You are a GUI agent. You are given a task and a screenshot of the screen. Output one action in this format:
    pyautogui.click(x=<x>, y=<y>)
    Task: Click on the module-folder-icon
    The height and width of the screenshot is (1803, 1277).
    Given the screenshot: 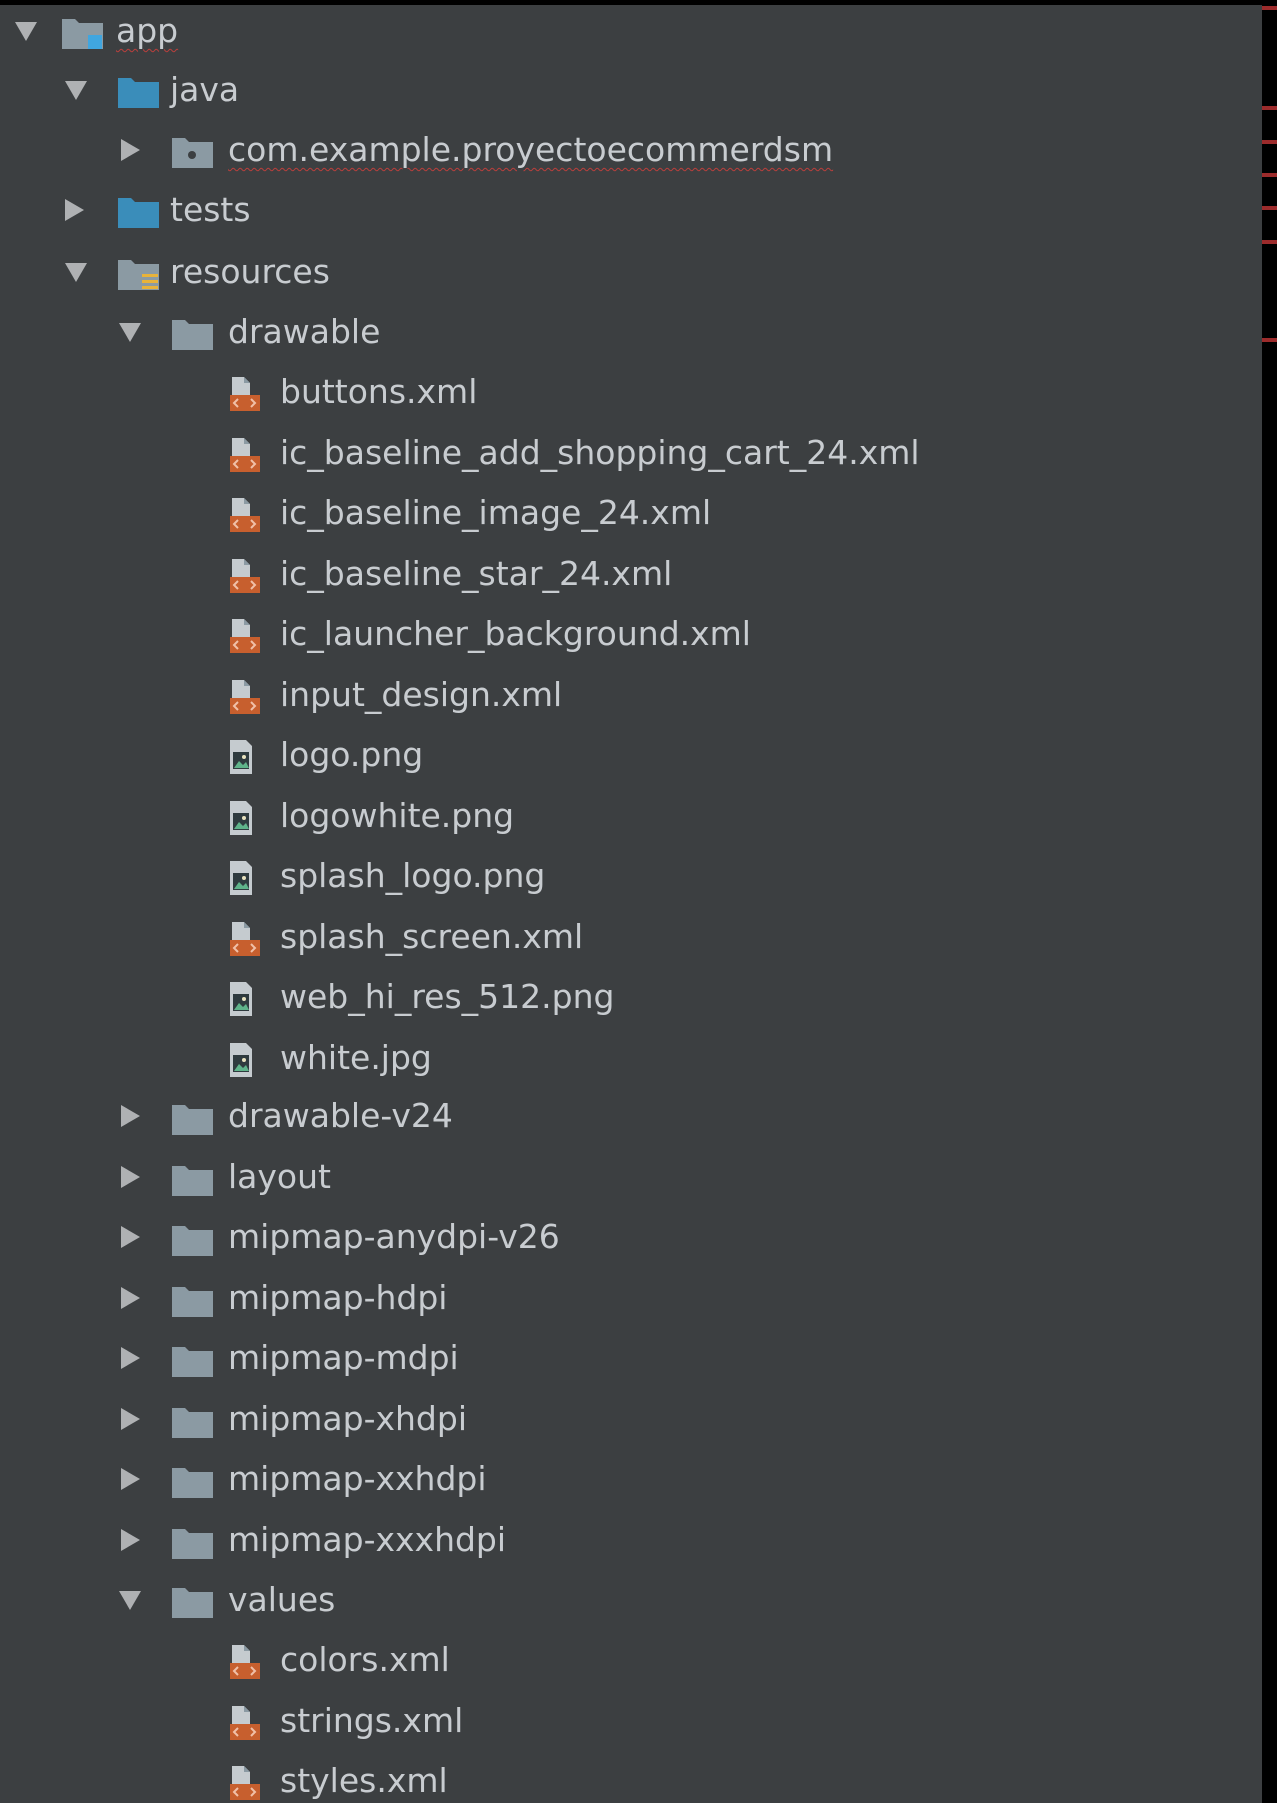 What is the action you would take?
    pyautogui.click(x=82, y=34)
    